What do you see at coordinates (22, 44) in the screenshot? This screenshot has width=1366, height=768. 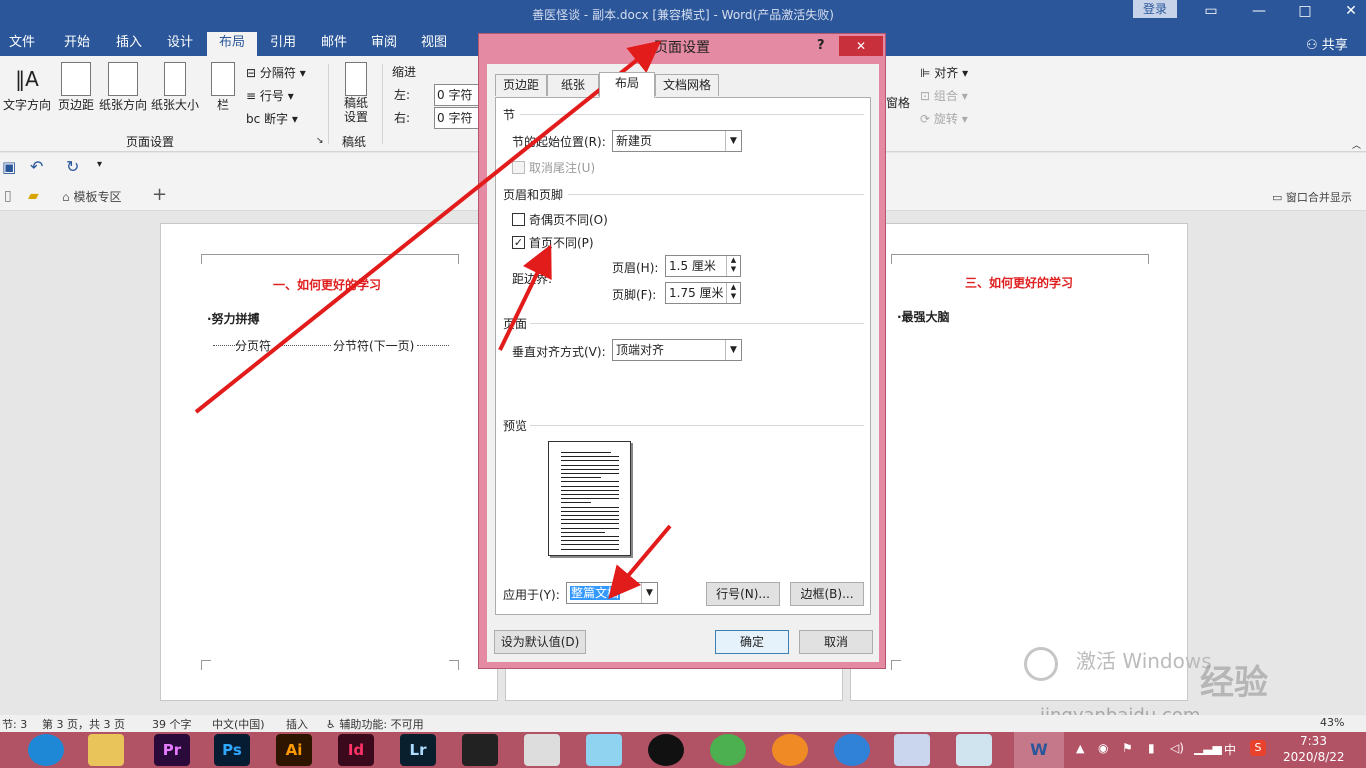 I see `tab-file: 文件` at bounding box center [22, 44].